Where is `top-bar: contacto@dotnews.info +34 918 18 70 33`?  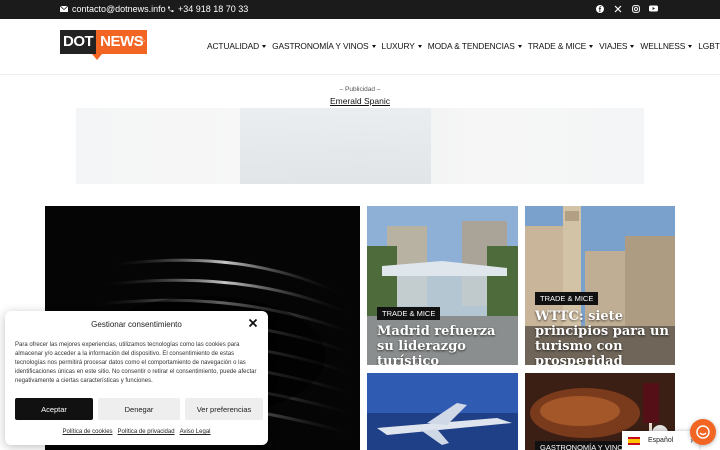
top-bar: contacto@dotnews.info +34 918 18 70 33 is located at coordinates (360, 9).